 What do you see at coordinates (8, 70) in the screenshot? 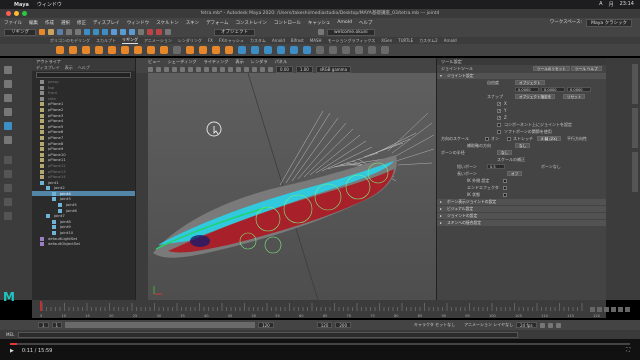
I see `select-tool-icon` at bounding box center [8, 70].